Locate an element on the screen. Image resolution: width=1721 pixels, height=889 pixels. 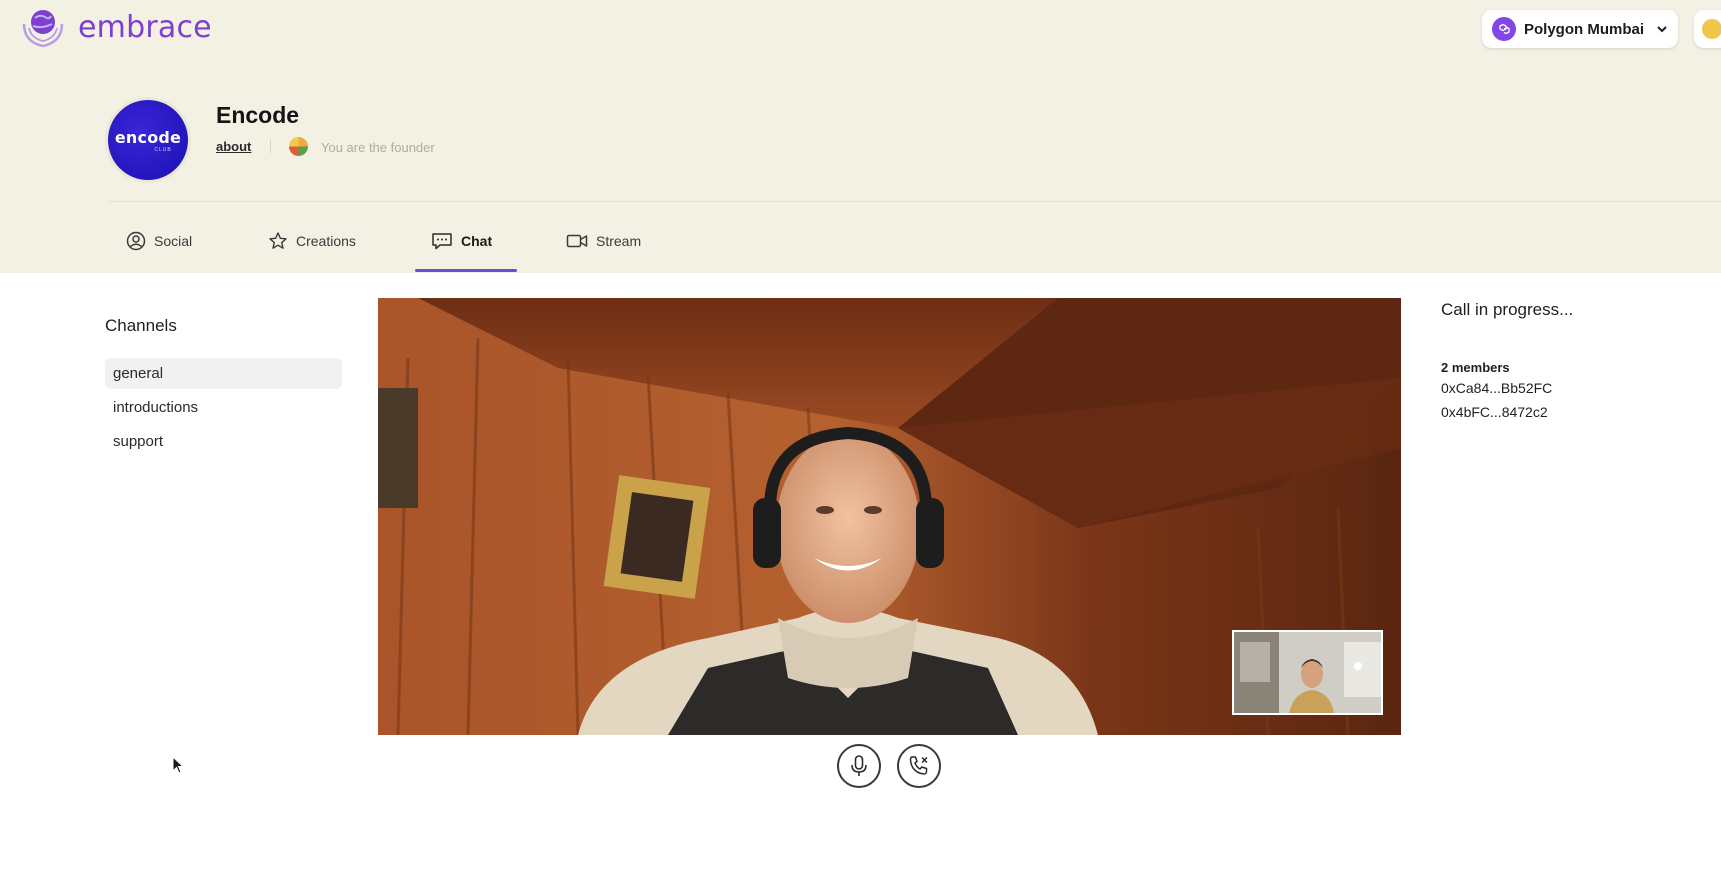
hang-up-button is located at coordinates (919, 766).